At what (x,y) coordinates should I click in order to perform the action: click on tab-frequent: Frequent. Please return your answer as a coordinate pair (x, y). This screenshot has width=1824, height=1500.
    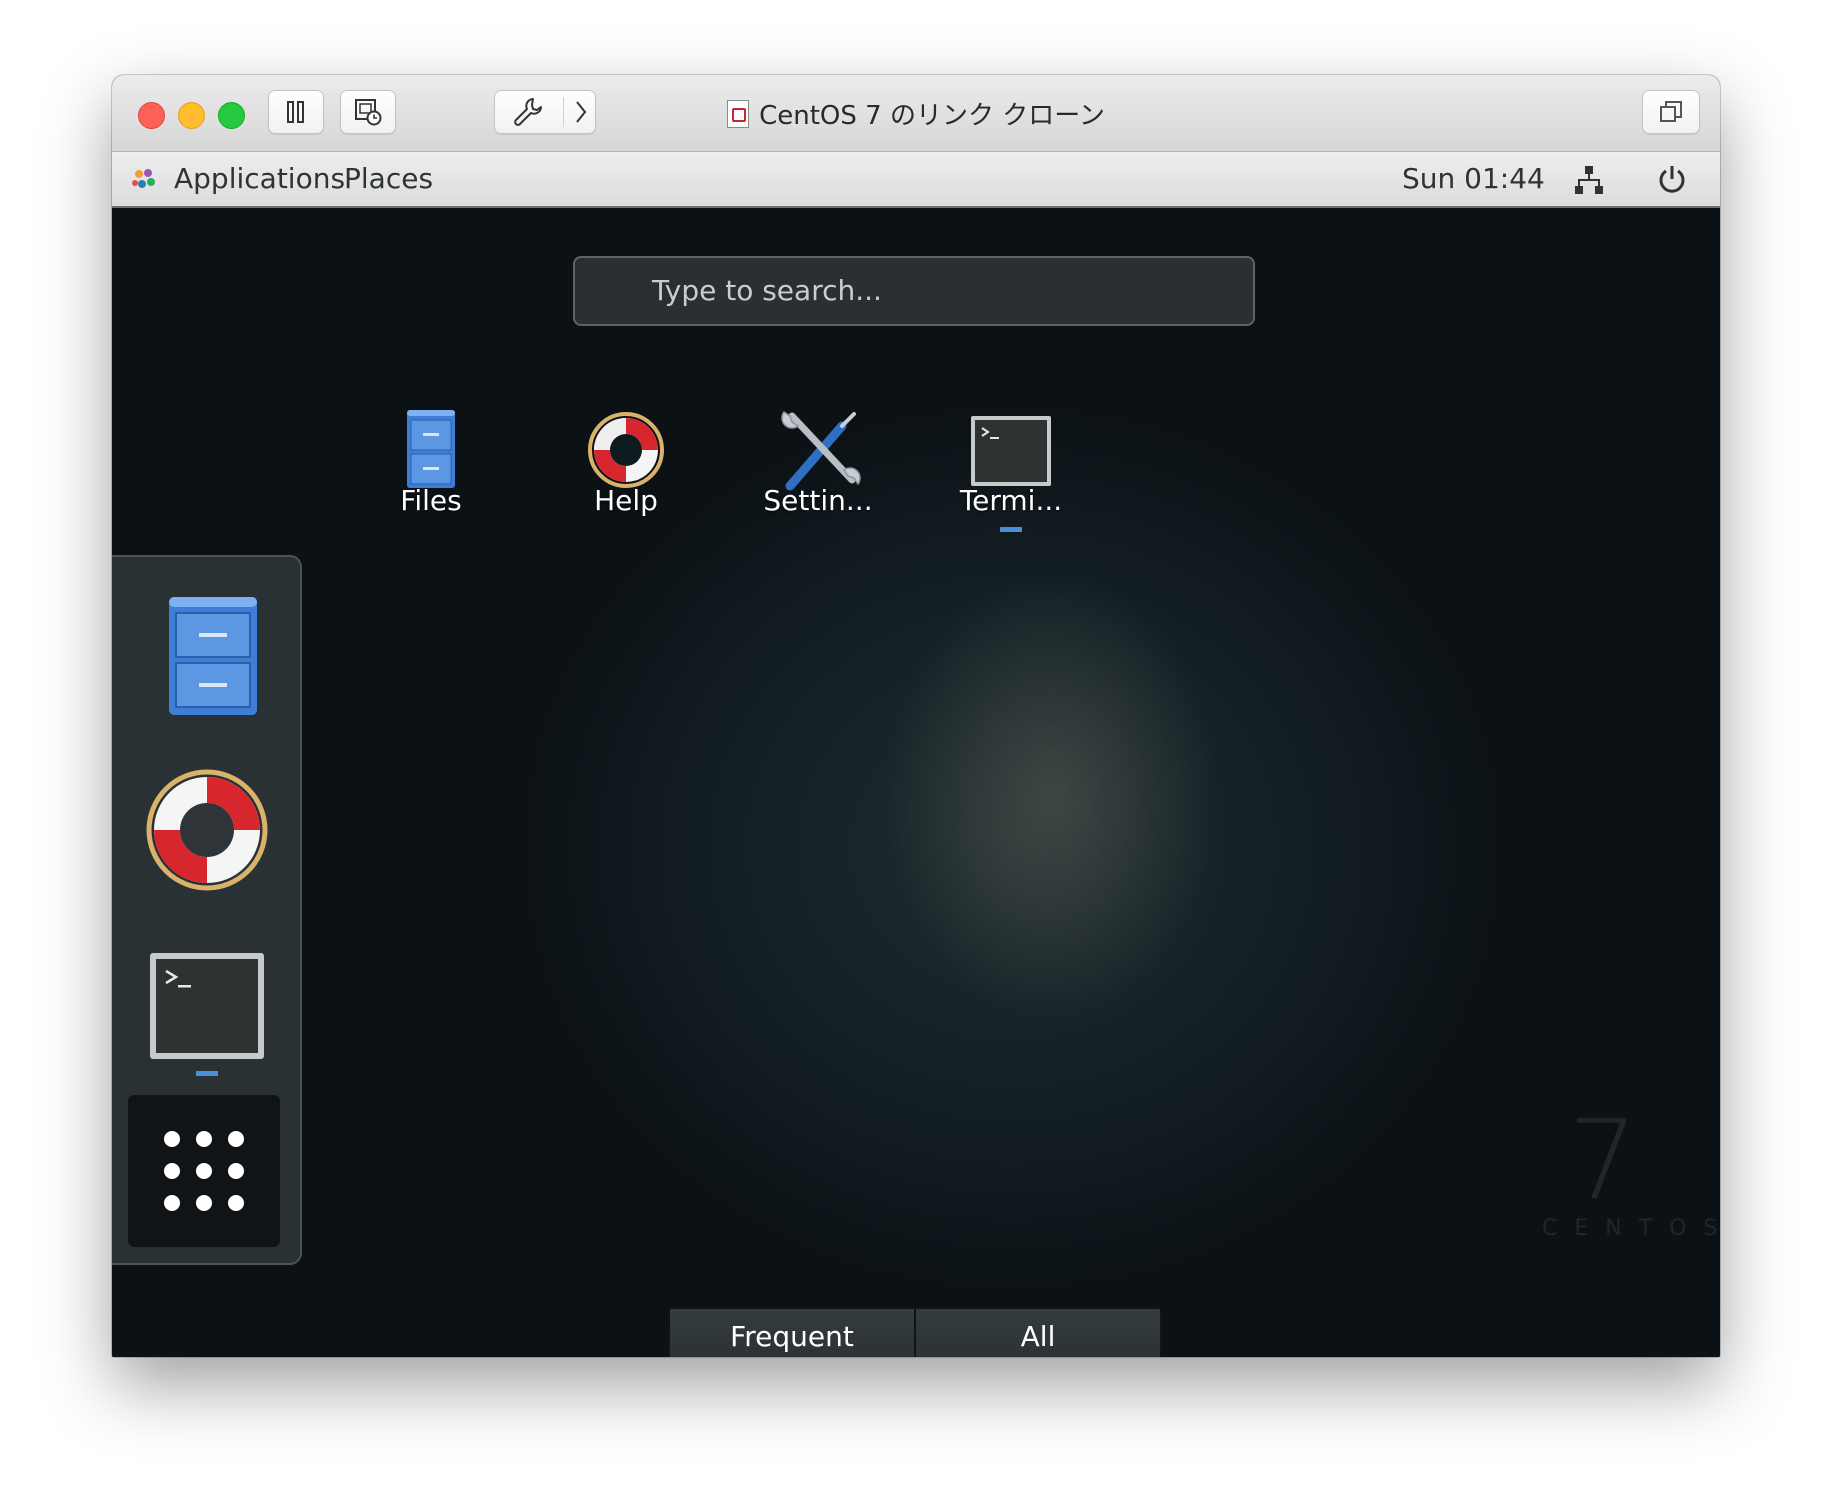
    Looking at the image, I should click on (792, 1333).